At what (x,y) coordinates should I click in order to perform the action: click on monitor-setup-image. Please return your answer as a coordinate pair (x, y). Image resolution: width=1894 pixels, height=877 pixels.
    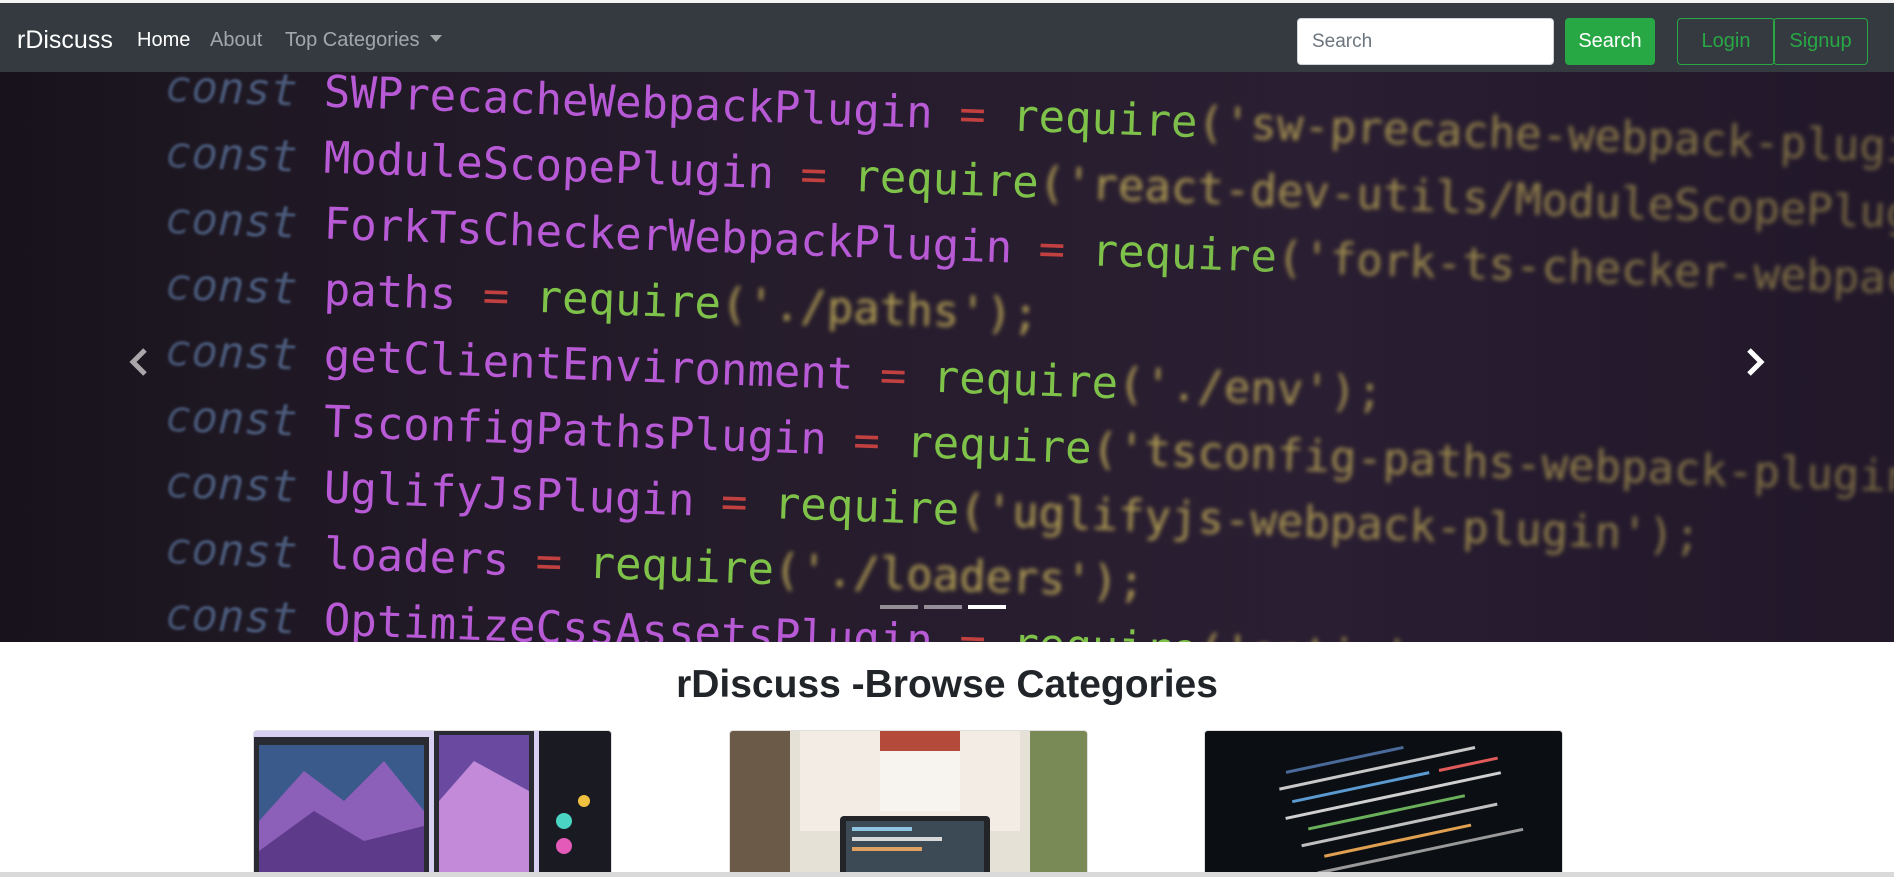
    Looking at the image, I should click on (432, 803).